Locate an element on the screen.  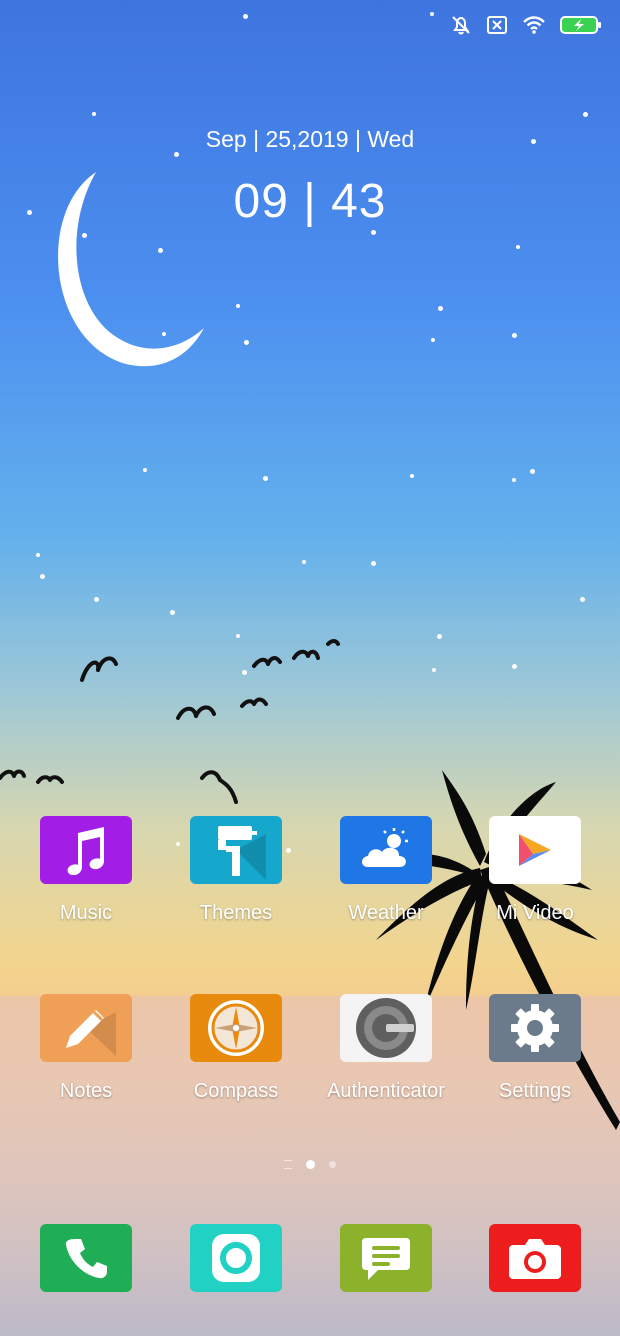
app-label: Settings is located at coordinates (535, 1091).